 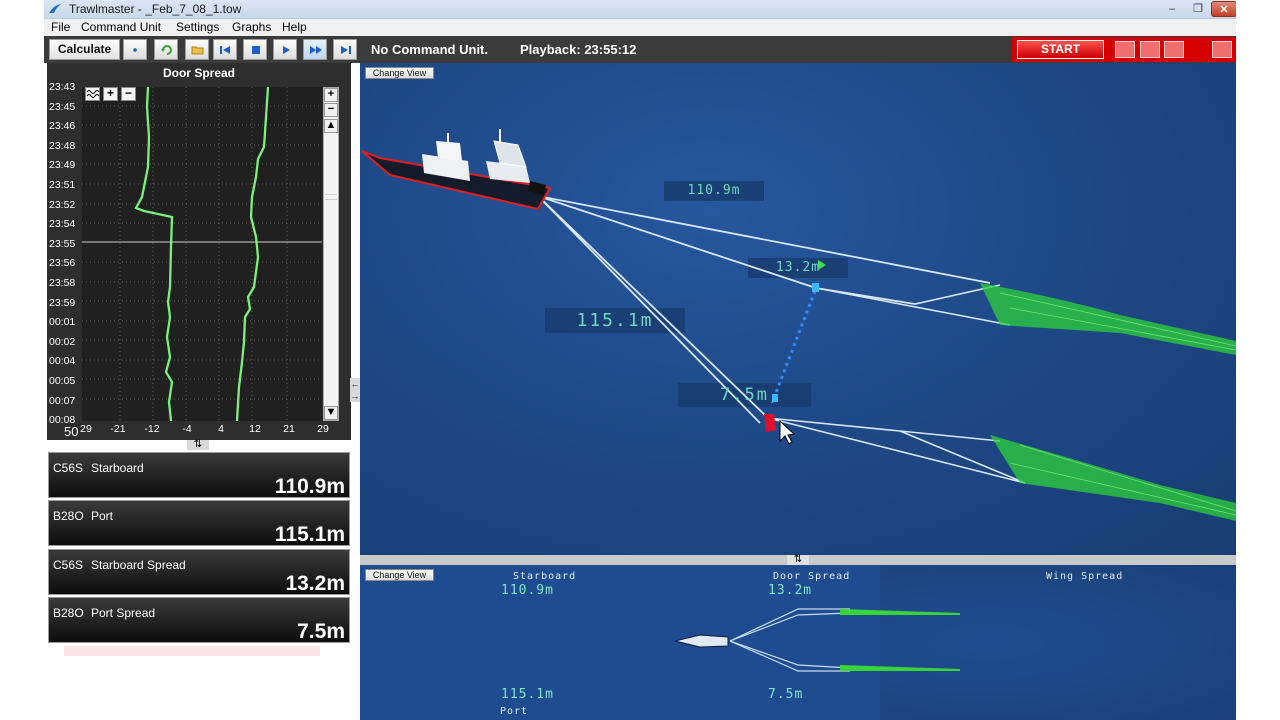 What do you see at coordinates (900, 668) in the screenshot?
I see `top-port-net` at bounding box center [900, 668].